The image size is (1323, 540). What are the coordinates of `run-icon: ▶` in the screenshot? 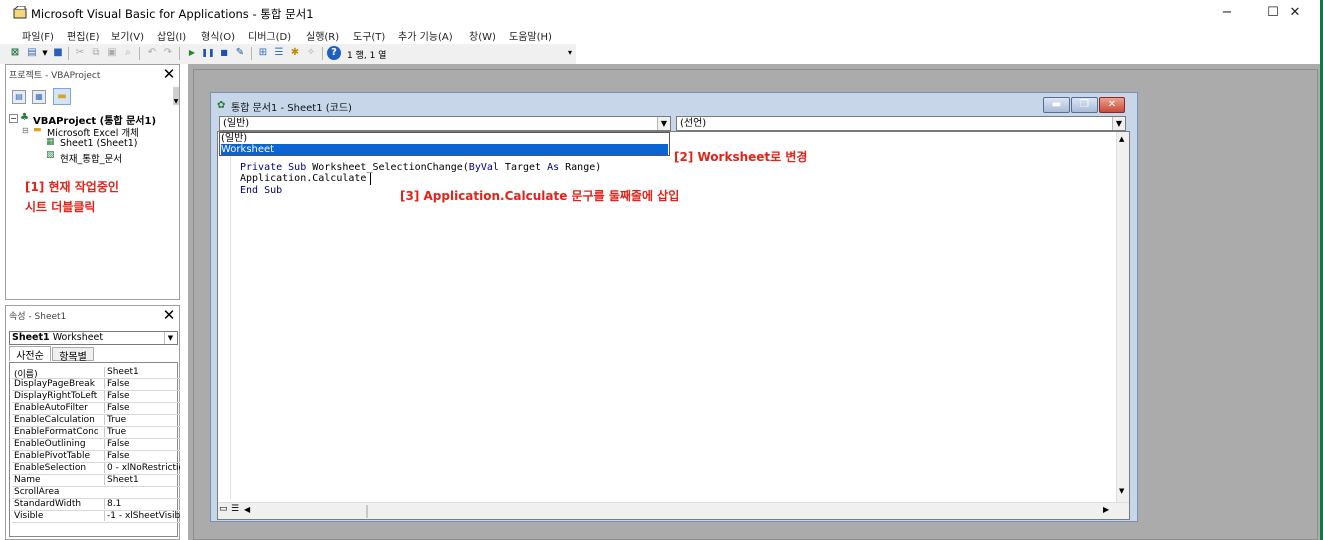 It's located at (192, 53).